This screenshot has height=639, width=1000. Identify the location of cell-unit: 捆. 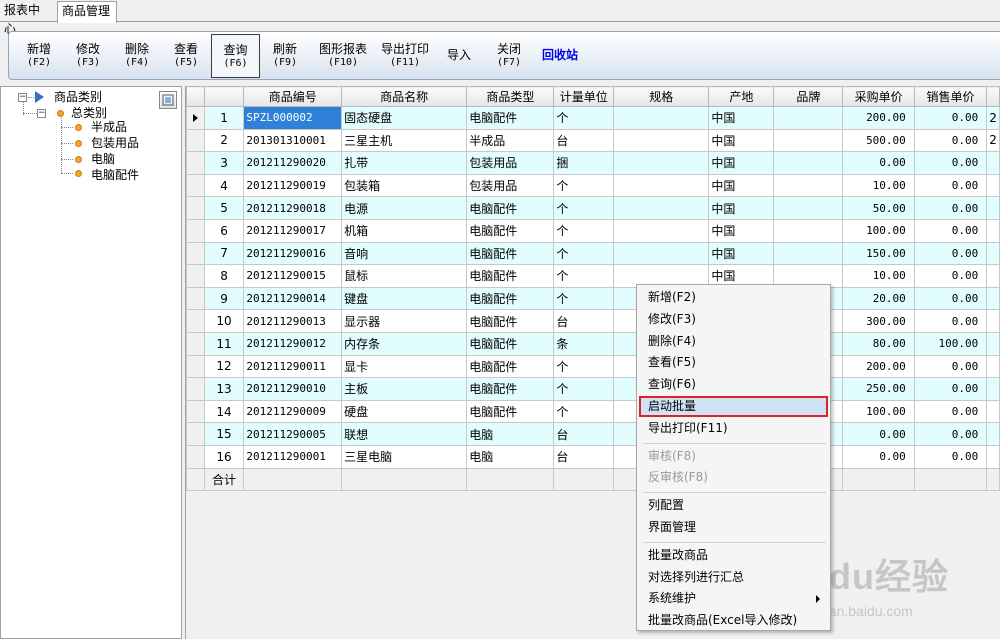
(584, 163).